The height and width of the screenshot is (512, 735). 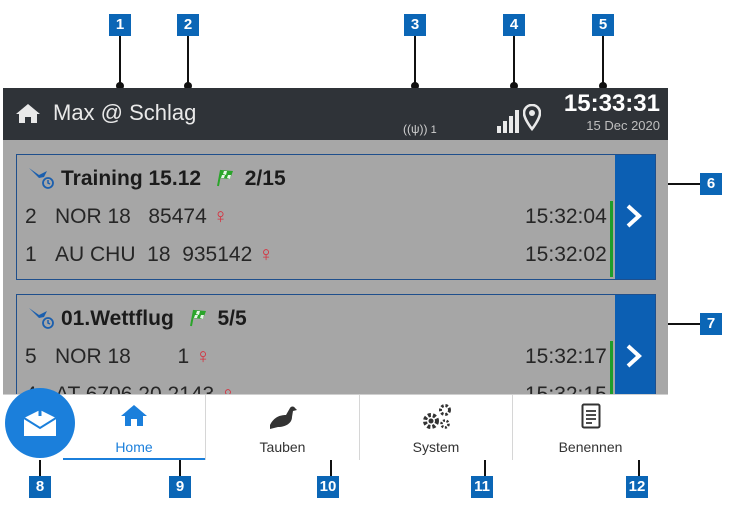 What do you see at coordinates (188, 25) in the screenshot?
I see `callout-2: 2` at bounding box center [188, 25].